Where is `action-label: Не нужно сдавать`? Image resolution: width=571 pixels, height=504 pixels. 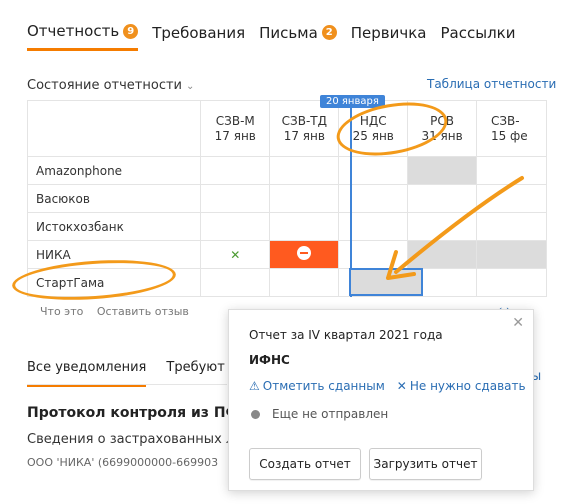
action-label: Не нужно сдавать is located at coordinates (467, 386).